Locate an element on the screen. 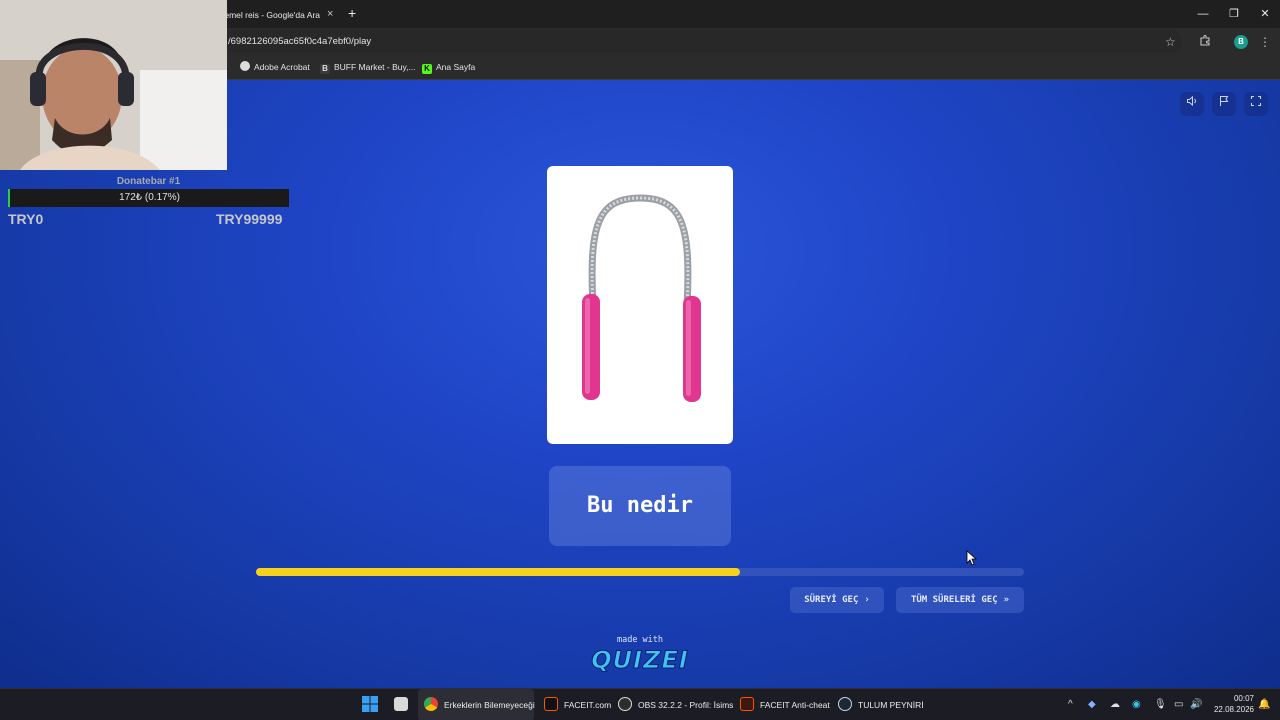 The width and height of the screenshot is (1280, 720). streamer-webcam-image is located at coordinates (113, 85).